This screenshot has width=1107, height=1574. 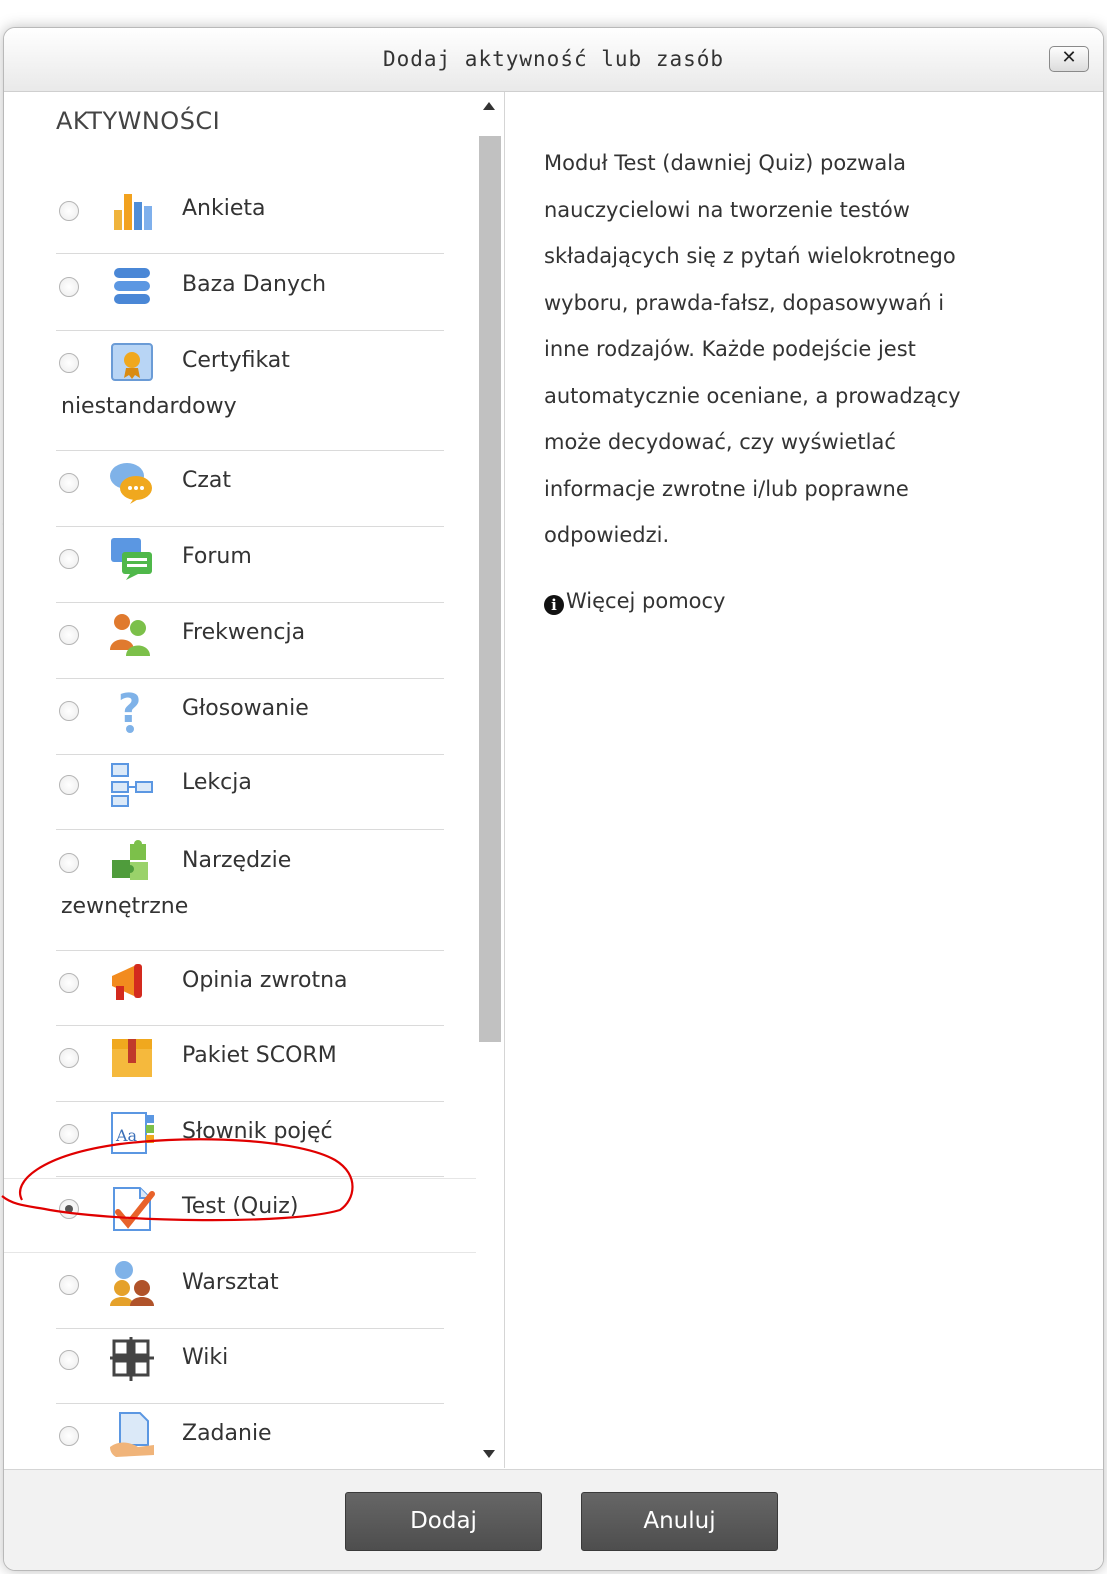 I want to click on scroll-thumb, so click(x=490, y=589).